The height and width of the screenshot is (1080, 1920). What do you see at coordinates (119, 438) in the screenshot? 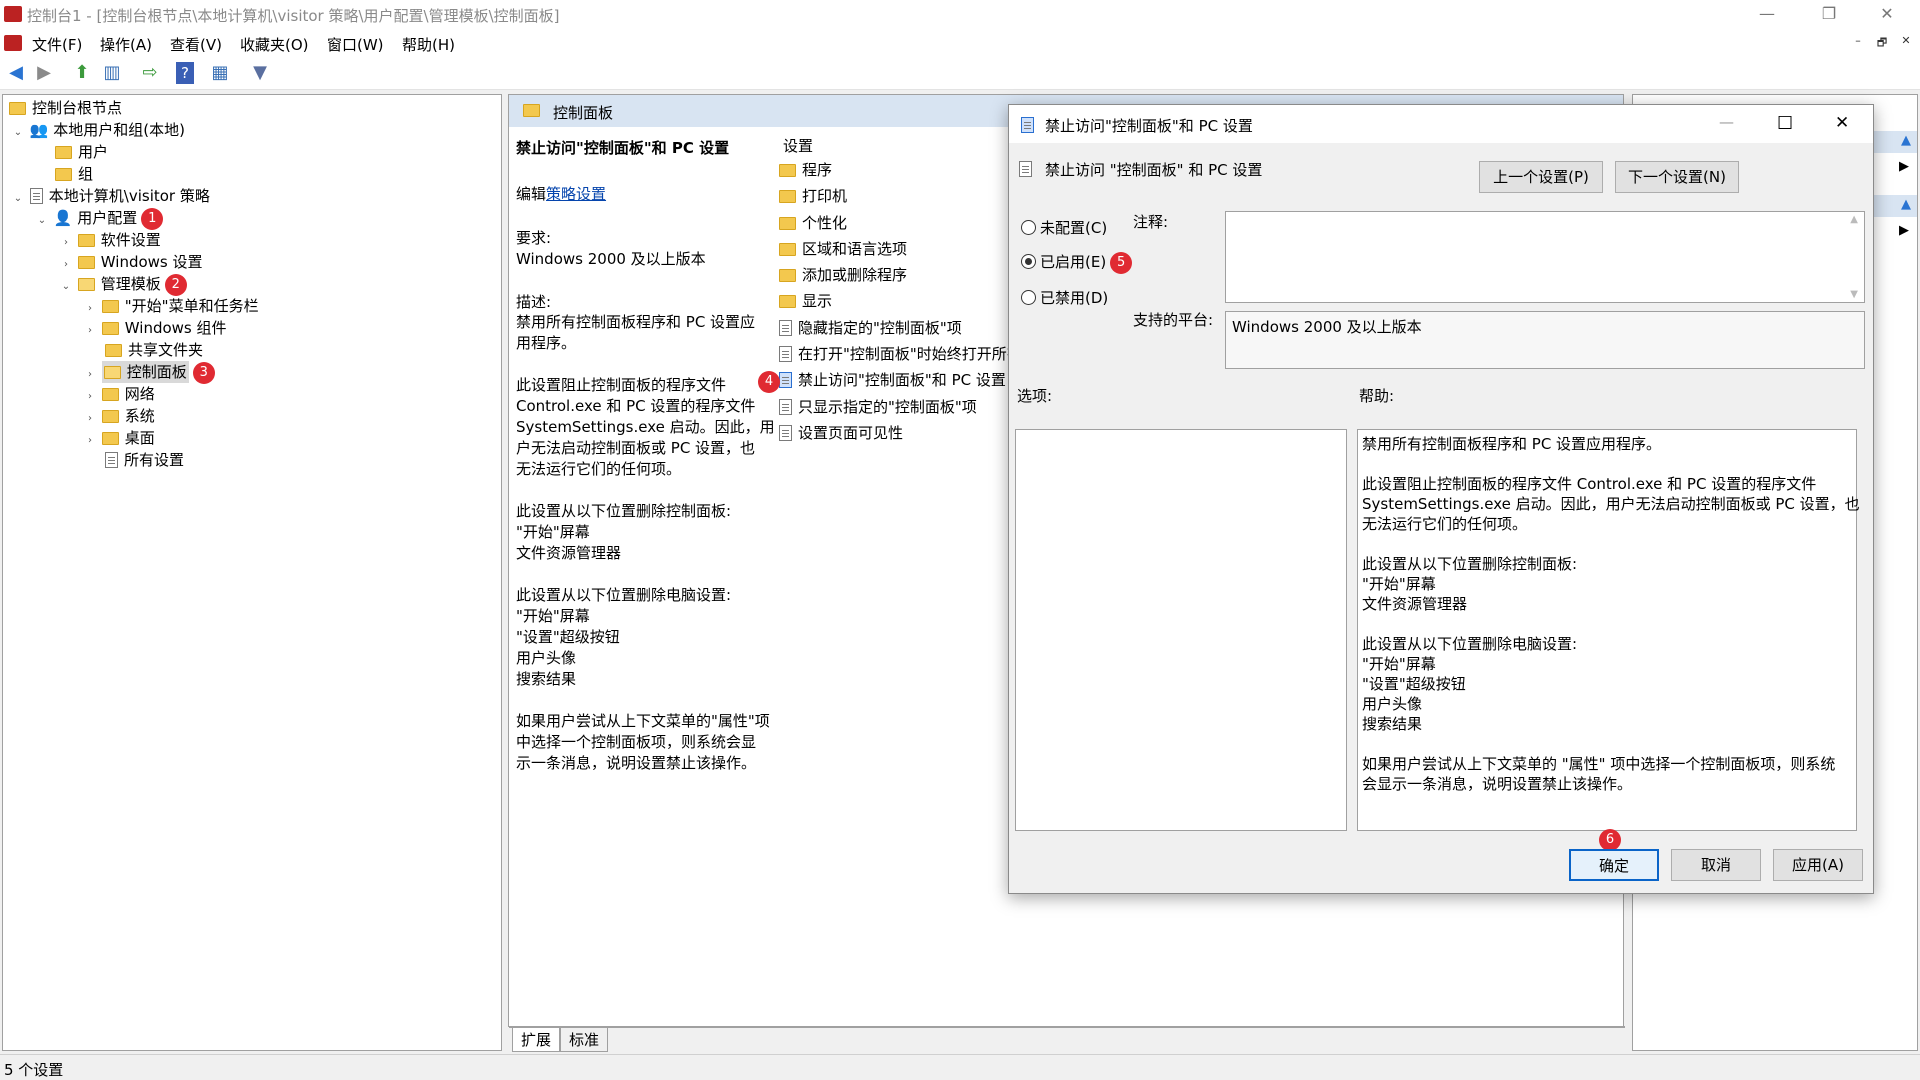
I see `tree-desktop: › 桌面` at bounding box center [119, 438].